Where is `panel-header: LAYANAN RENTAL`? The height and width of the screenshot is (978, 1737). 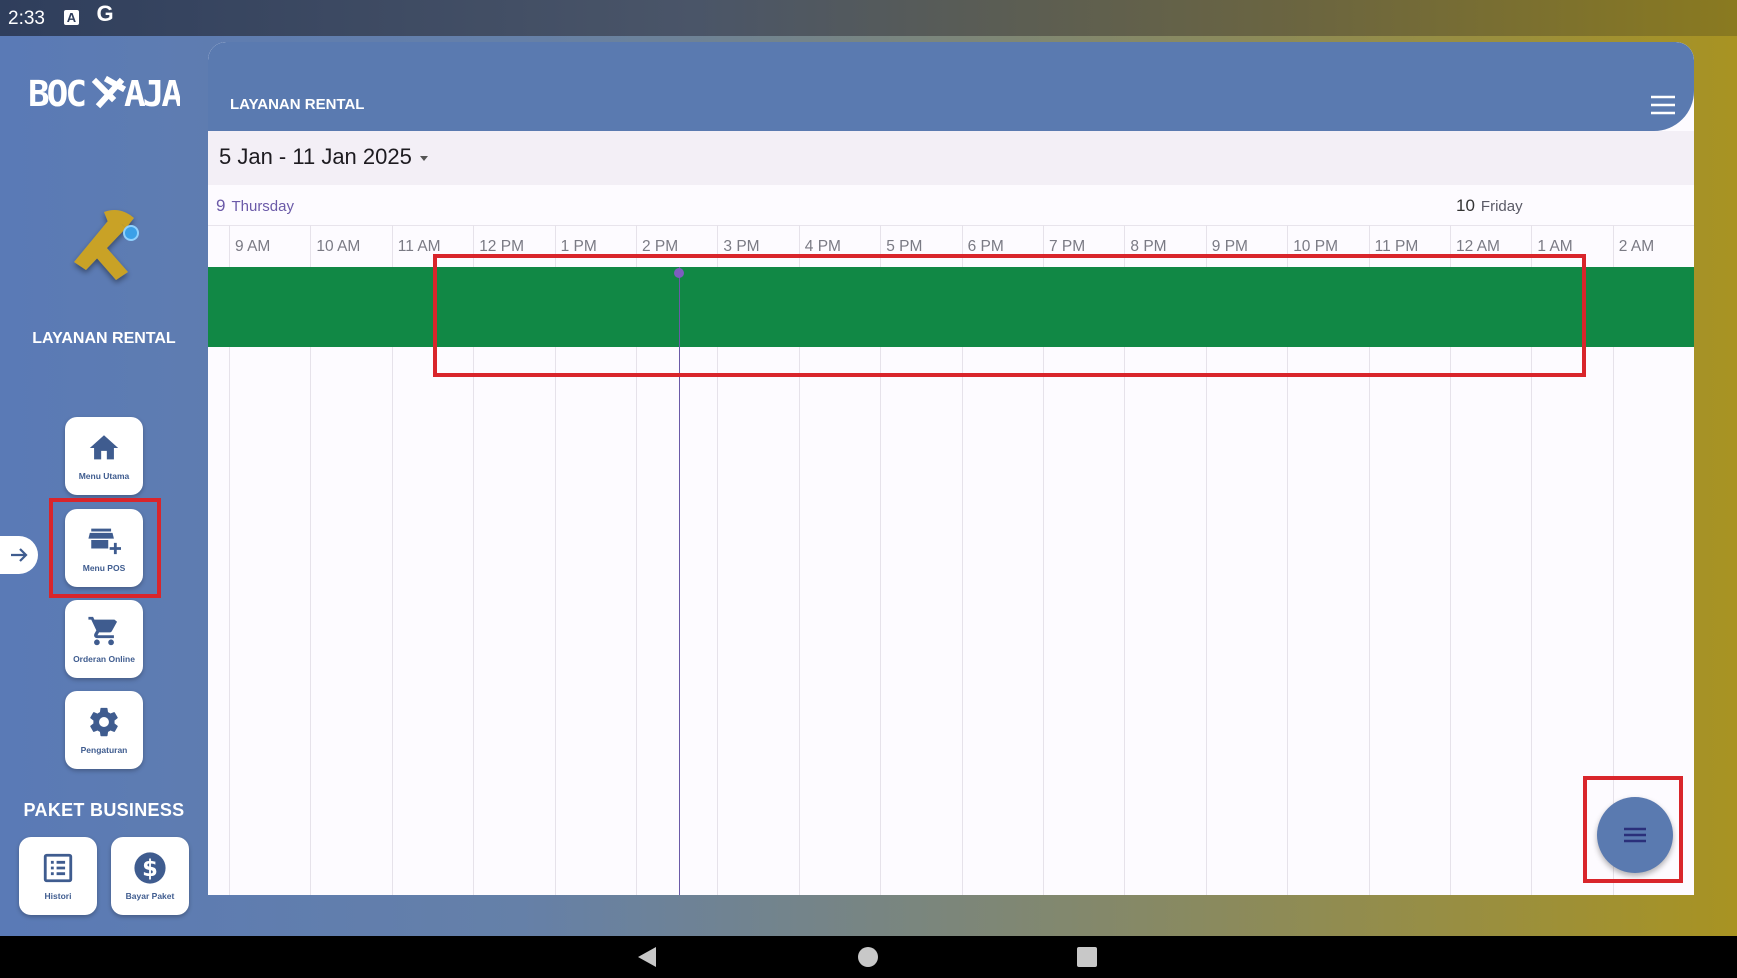 panel-header: LAYANAN RENTAL is located at coordinates (951, 86).